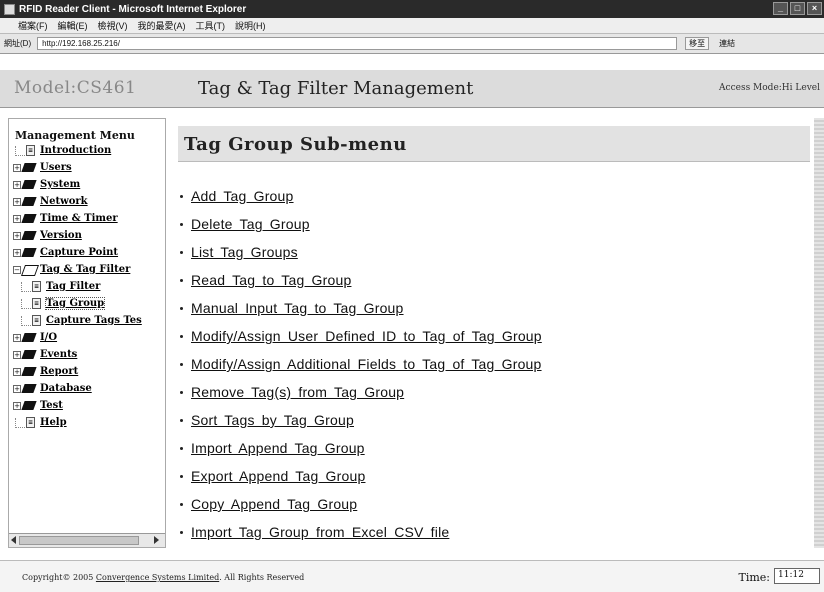 This screenshot has height=592, width=824. Describe the element at coordinates (211, 25) in the screenshot. I see `menu-tools: 工具(T)` at that location.